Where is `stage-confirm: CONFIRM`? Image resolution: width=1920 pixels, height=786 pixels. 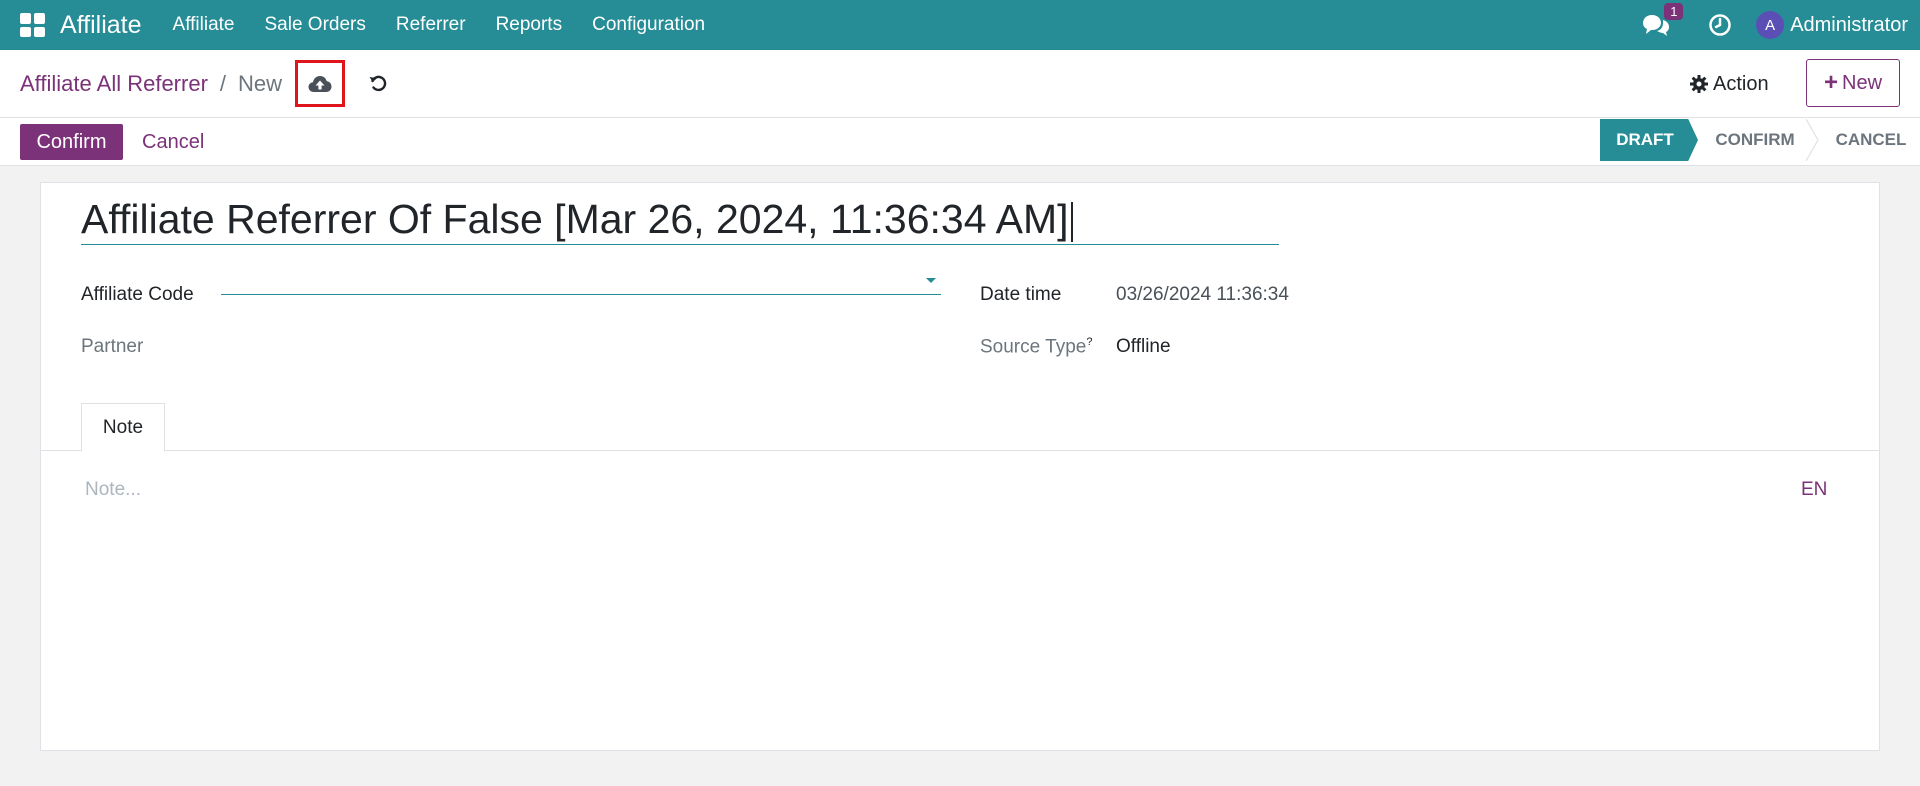
stage-confirm: CONFIRM is located at coordinates (1755, 140).